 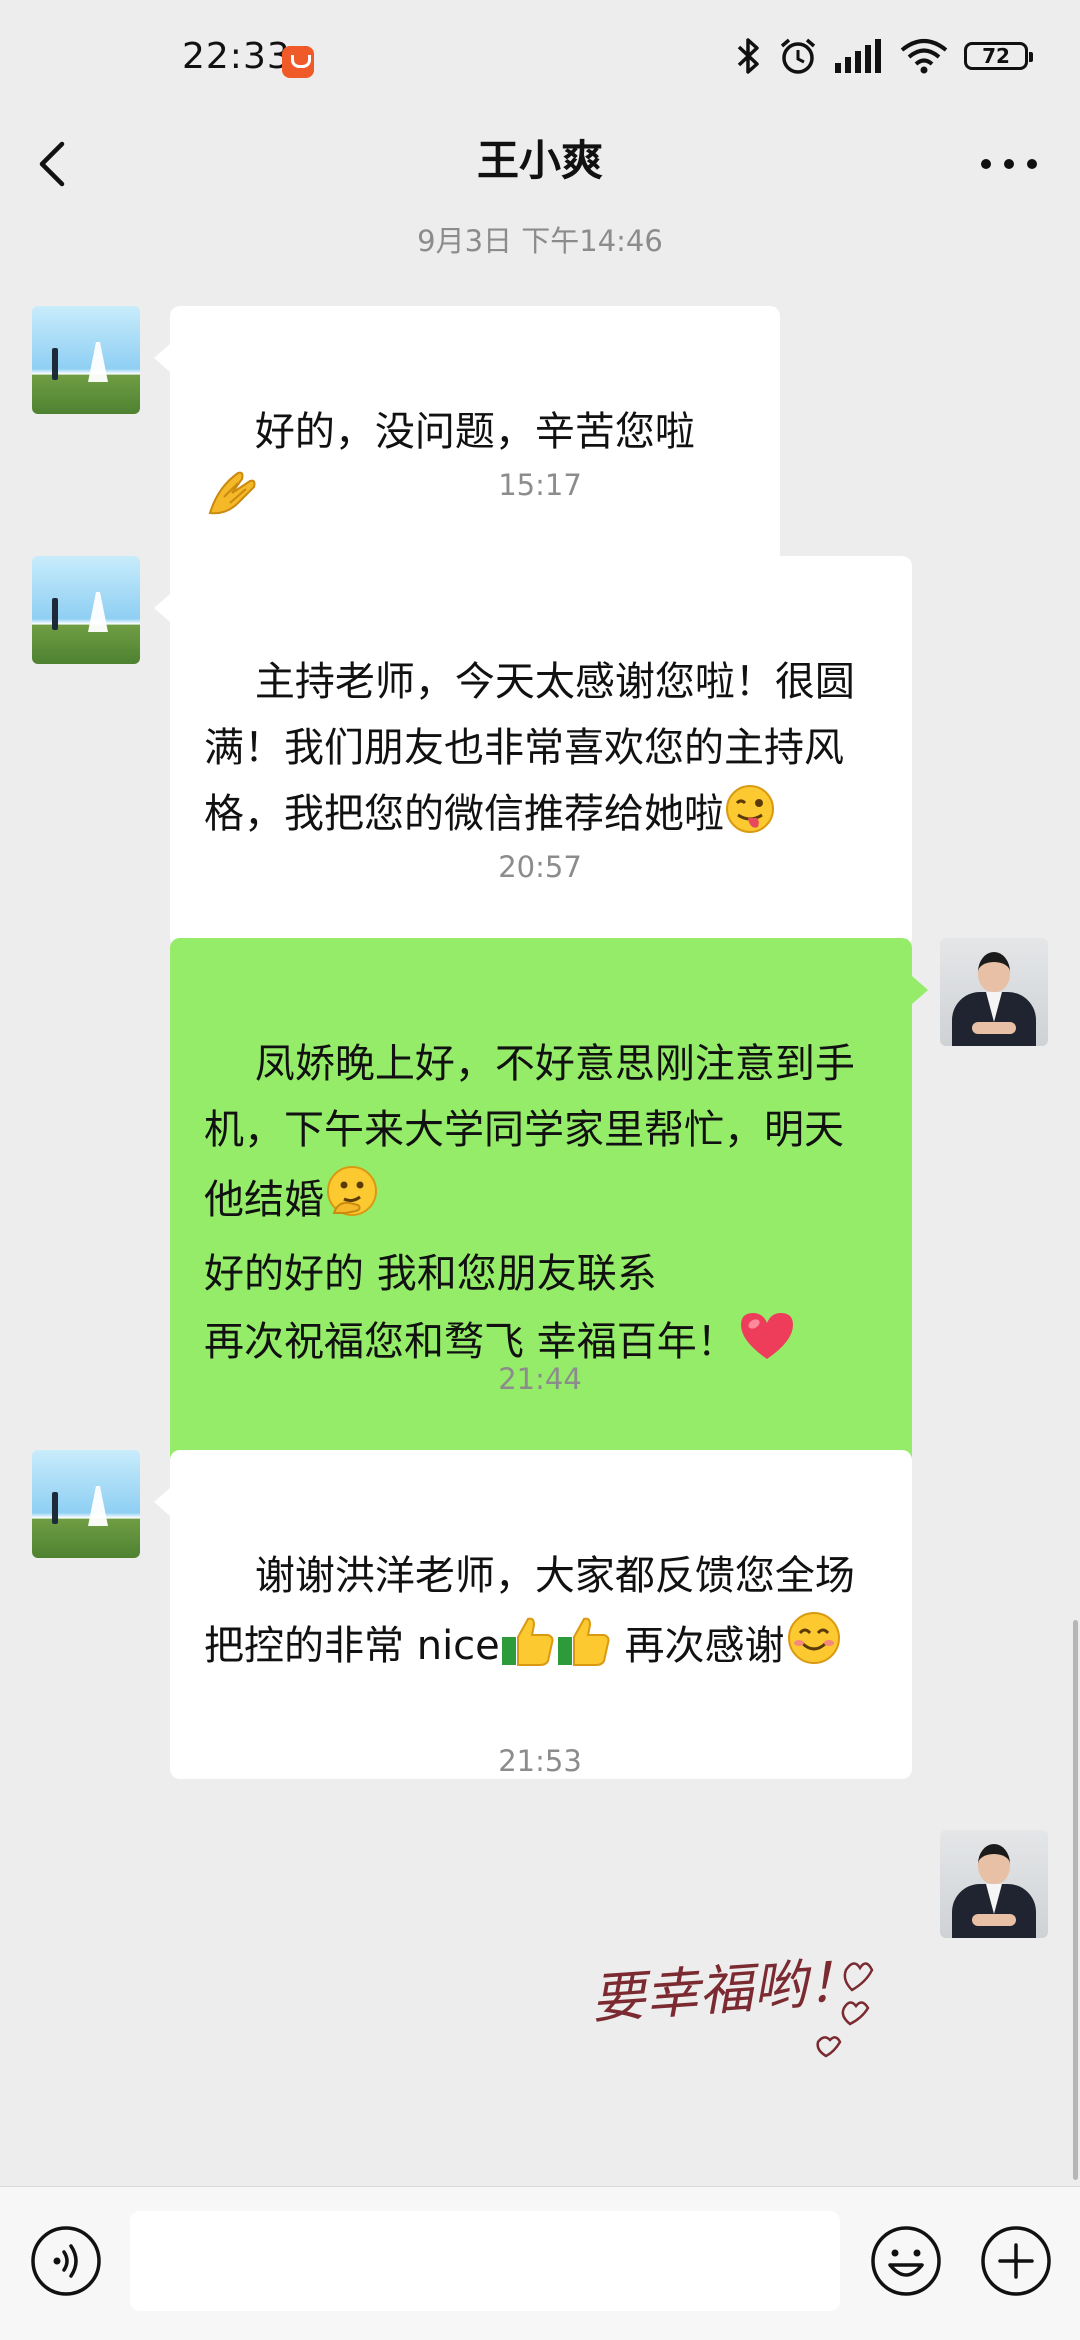 What do you see at coordinates (1075, 1900) in the screenshot?
I see `scrollbar` at bounding box center [1075, 1900].